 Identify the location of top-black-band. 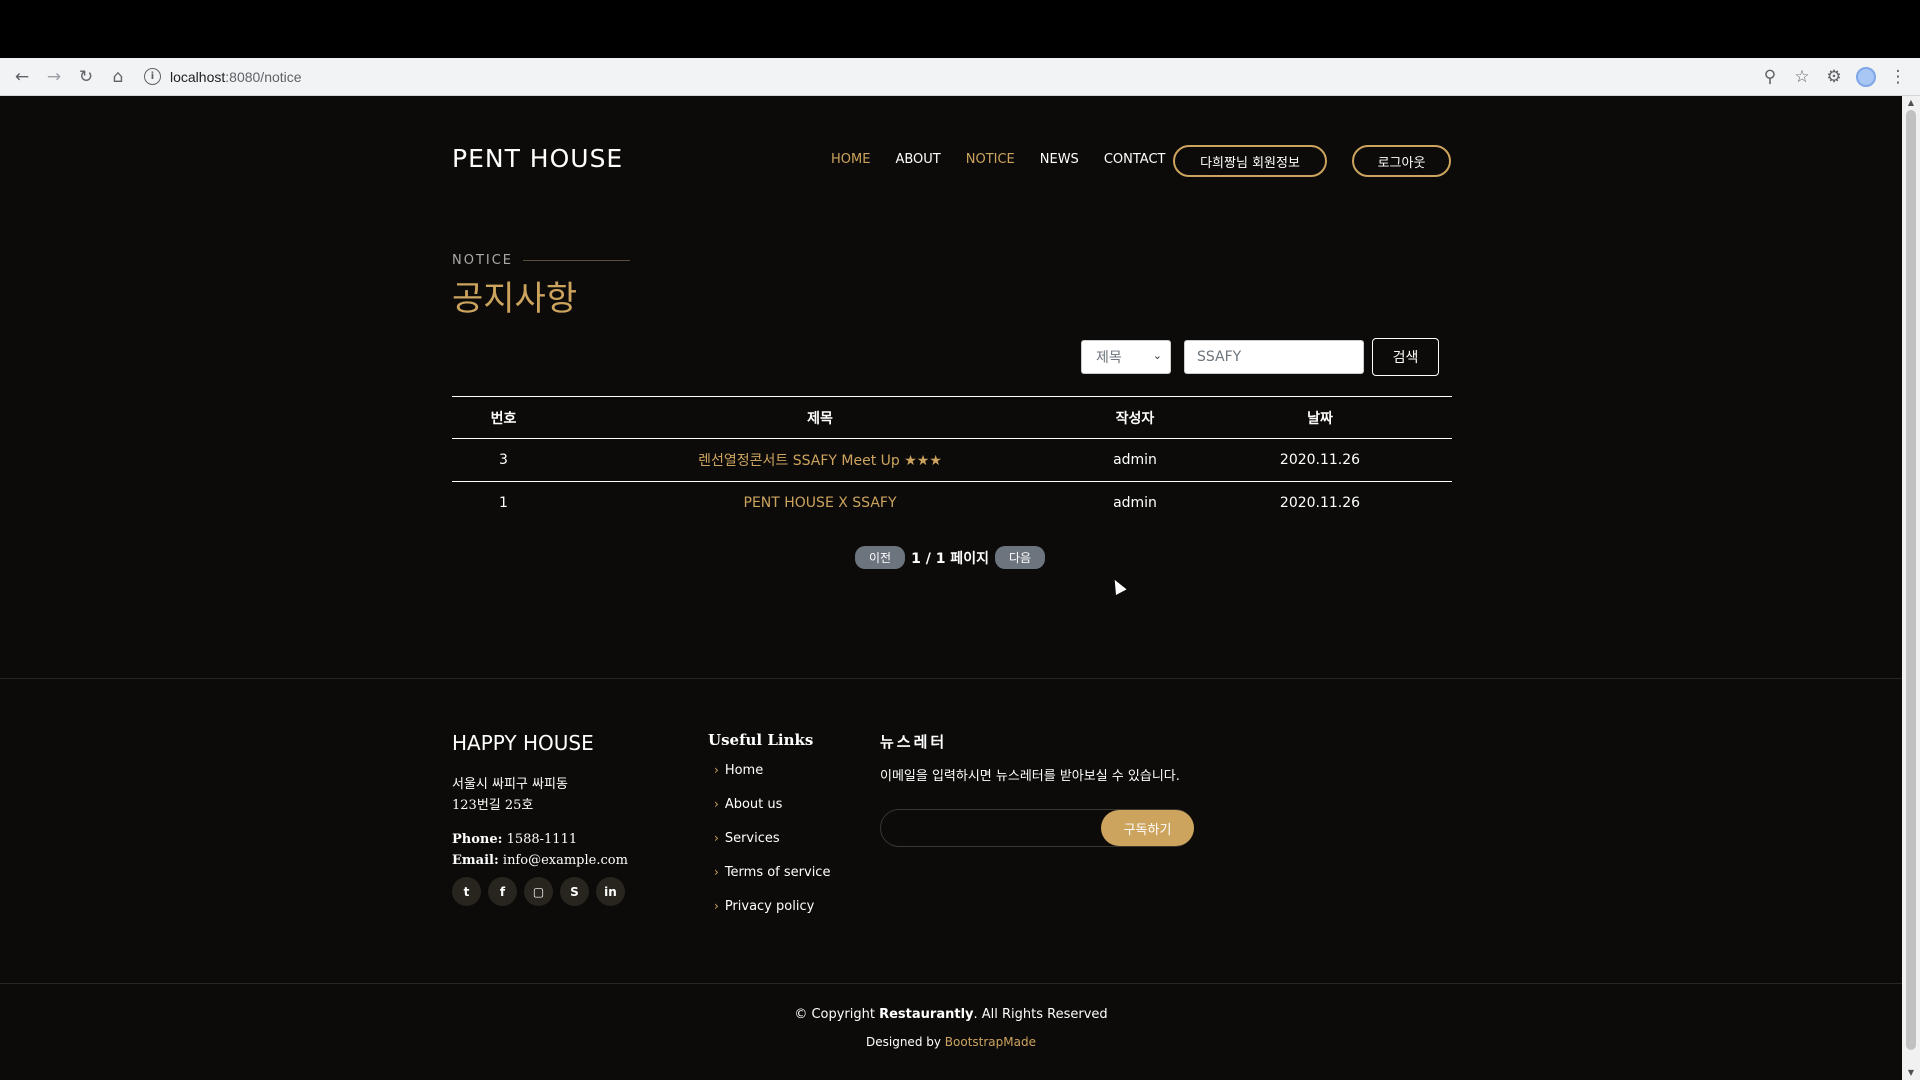
(960, 29).